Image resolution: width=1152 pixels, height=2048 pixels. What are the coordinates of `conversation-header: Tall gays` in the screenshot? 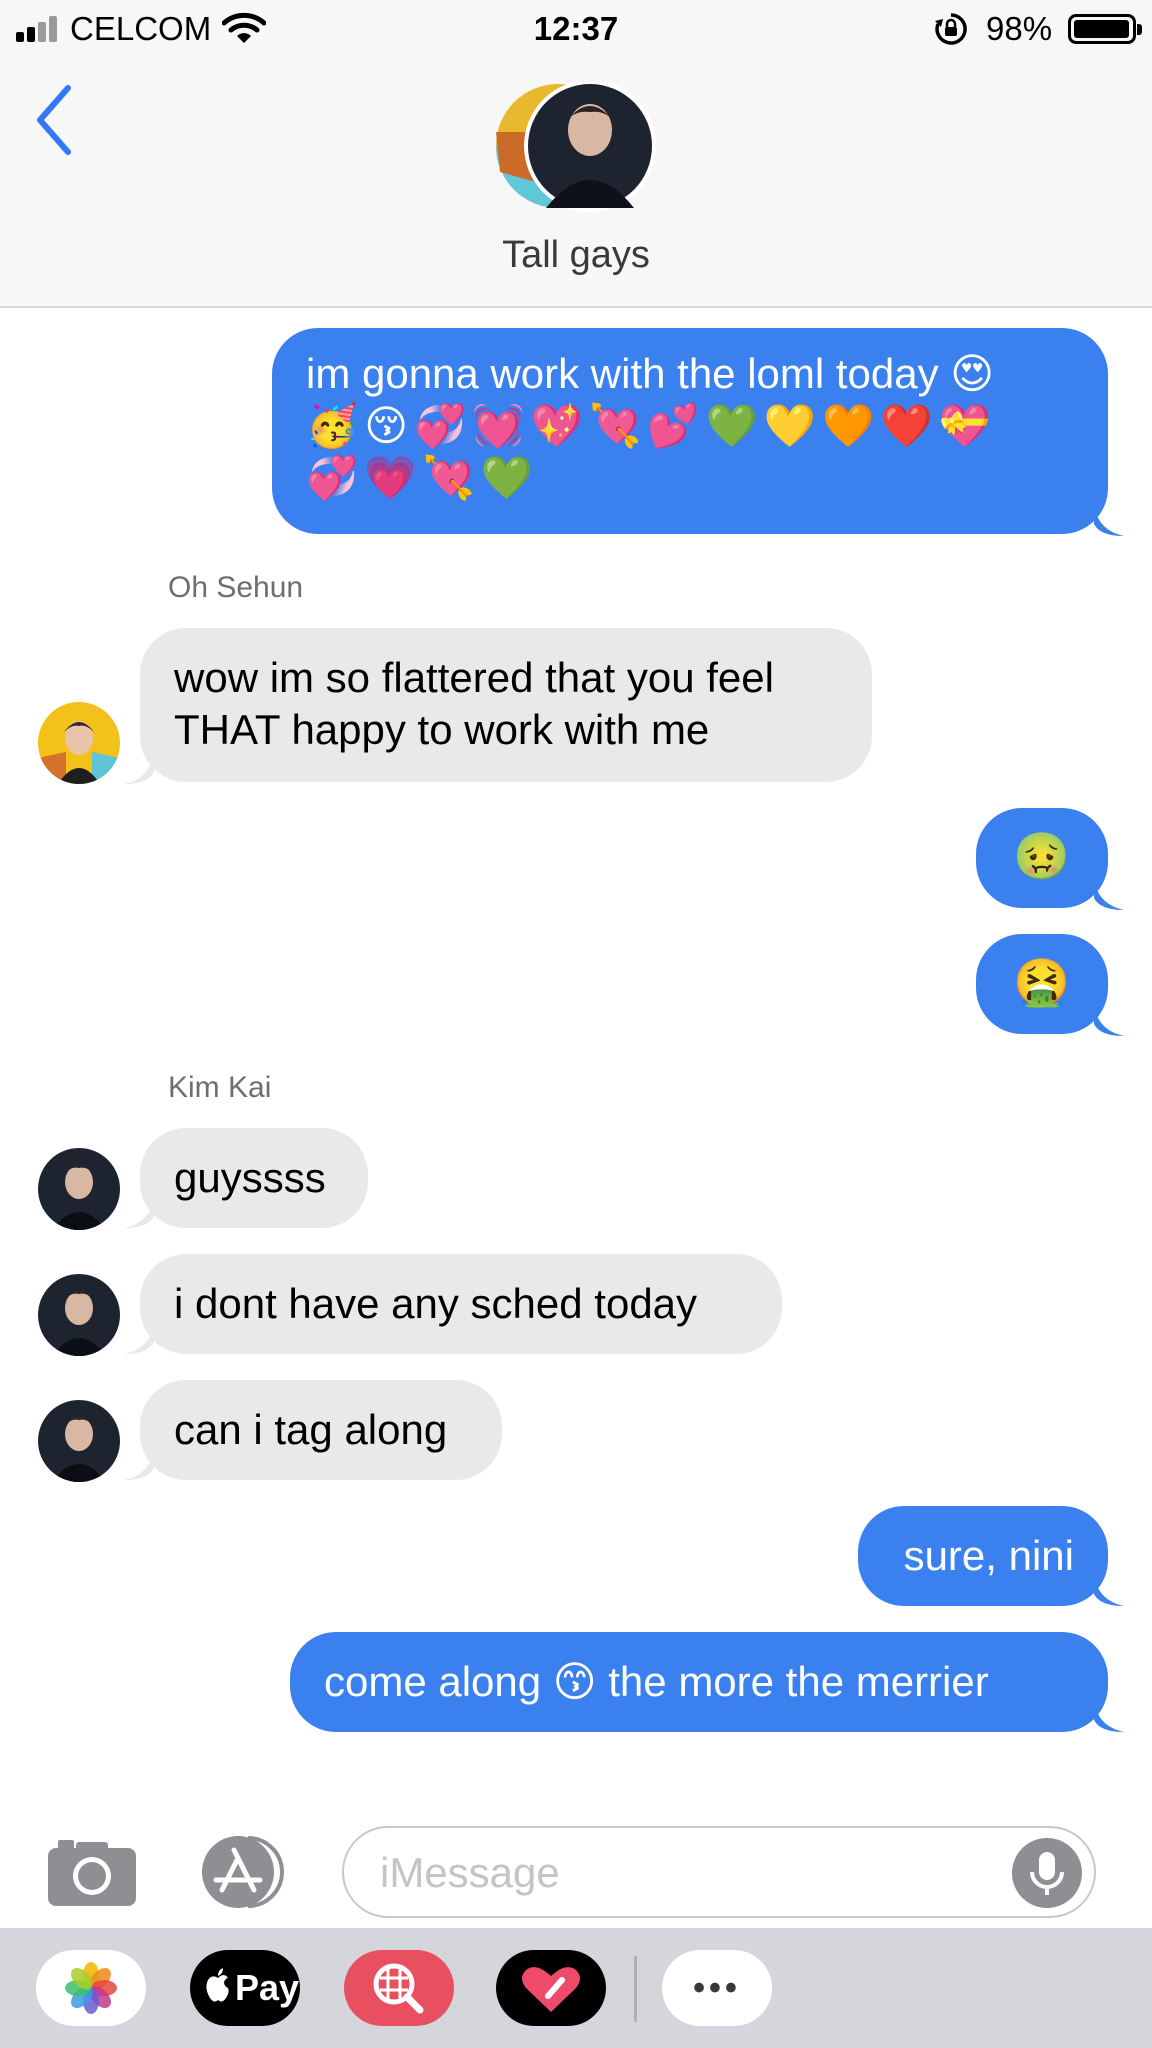 It's located at (576, 184).